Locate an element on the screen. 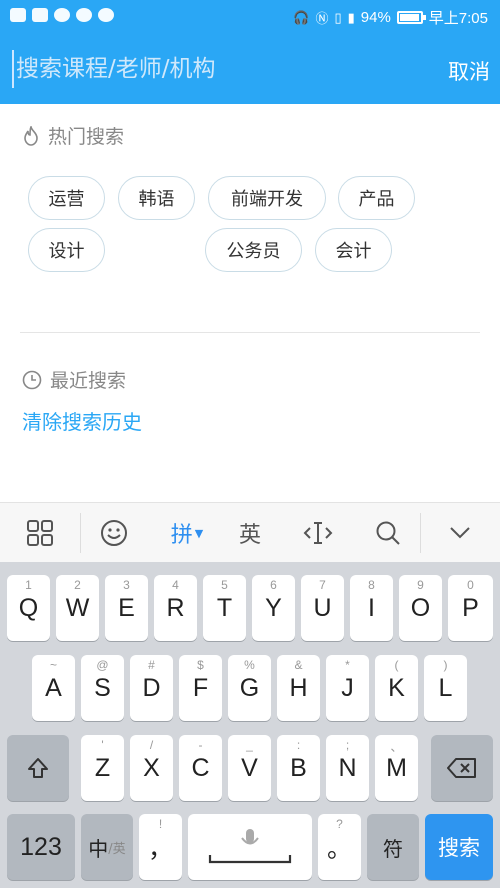  battery-icon is located at coordinates (411, 17).